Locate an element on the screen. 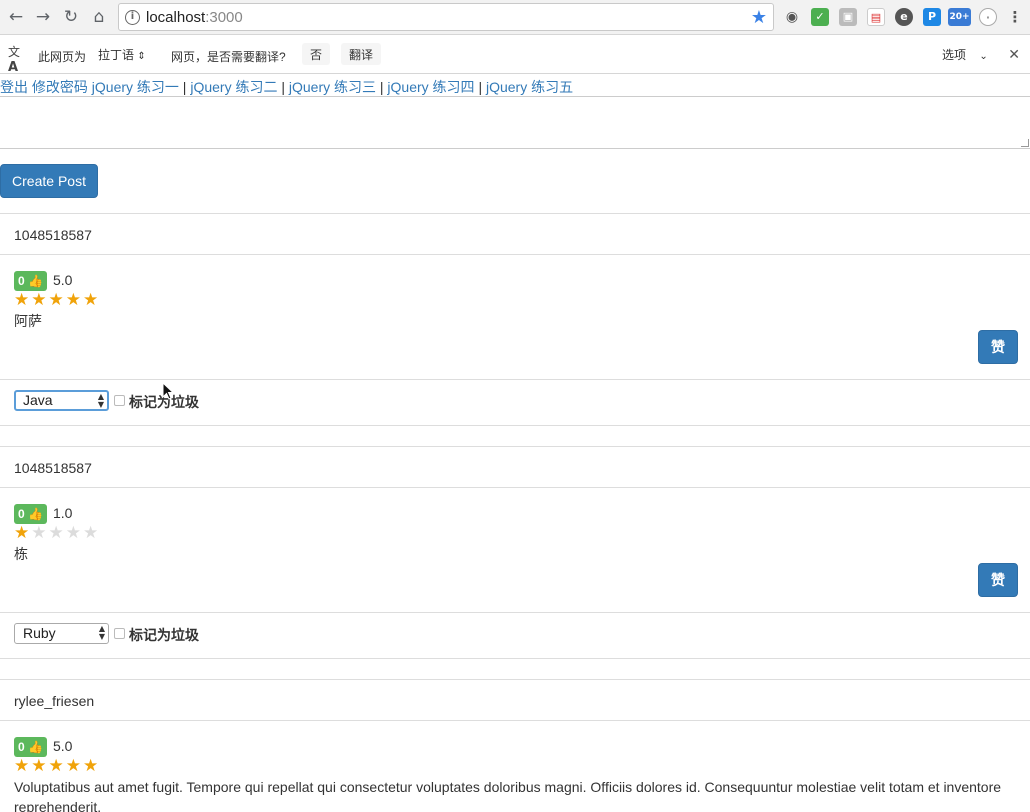 The height and width of the screenshot is (812, 1030). p-extension-icon: P is located at coordinates (932, 17).